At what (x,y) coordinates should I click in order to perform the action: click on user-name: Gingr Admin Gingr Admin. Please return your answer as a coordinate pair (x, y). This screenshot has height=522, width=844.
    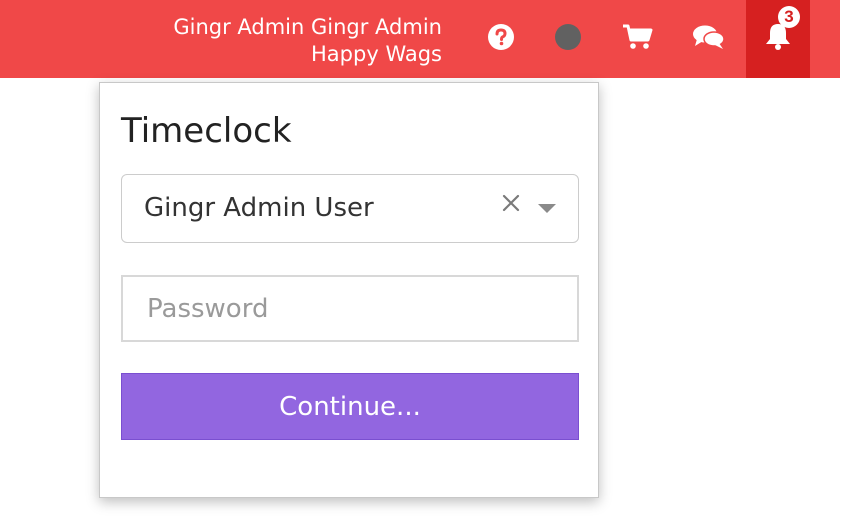
    Looking at the image, I should click on (307, 27).